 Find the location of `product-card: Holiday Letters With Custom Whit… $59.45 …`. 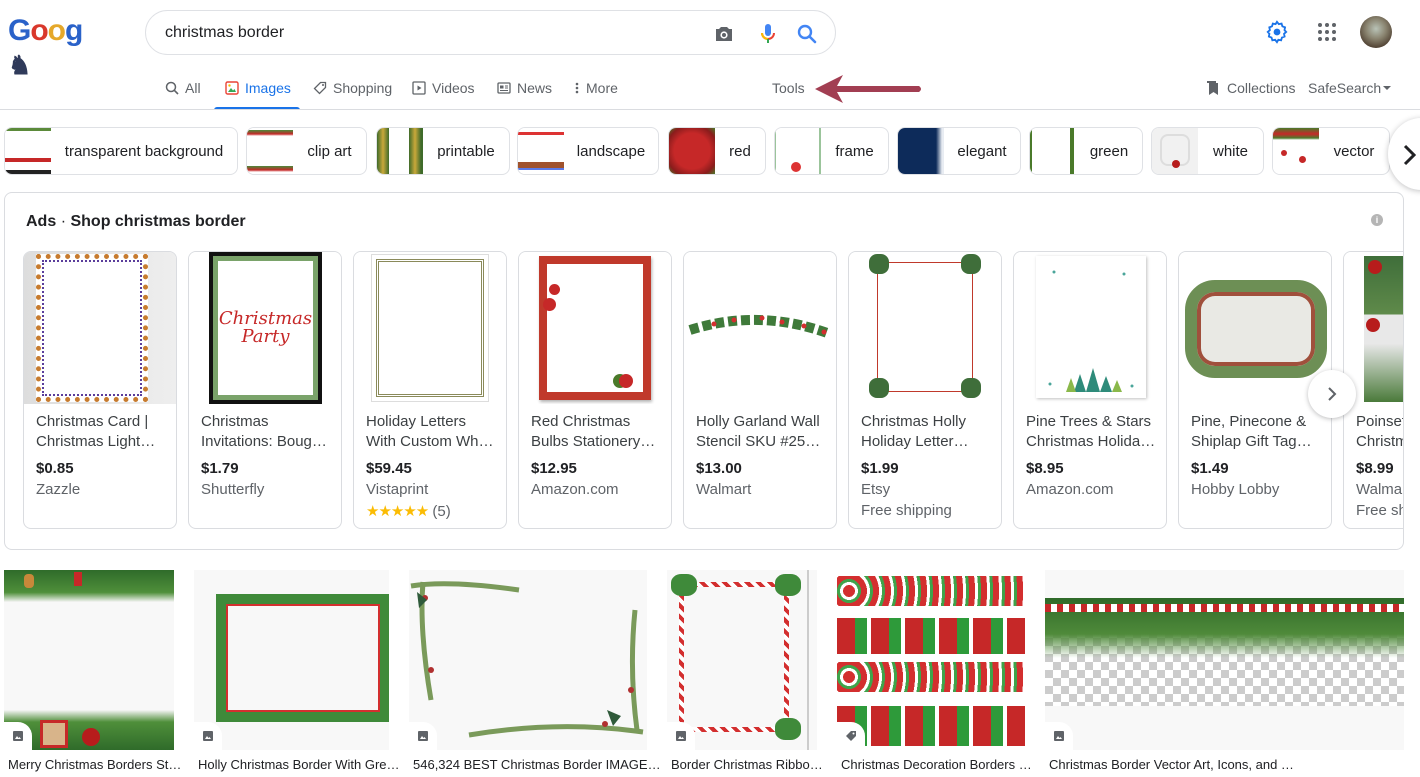

product-card: Holiday Letters With Custom Whit… $59.45 … is located at coordinates (430, 390).